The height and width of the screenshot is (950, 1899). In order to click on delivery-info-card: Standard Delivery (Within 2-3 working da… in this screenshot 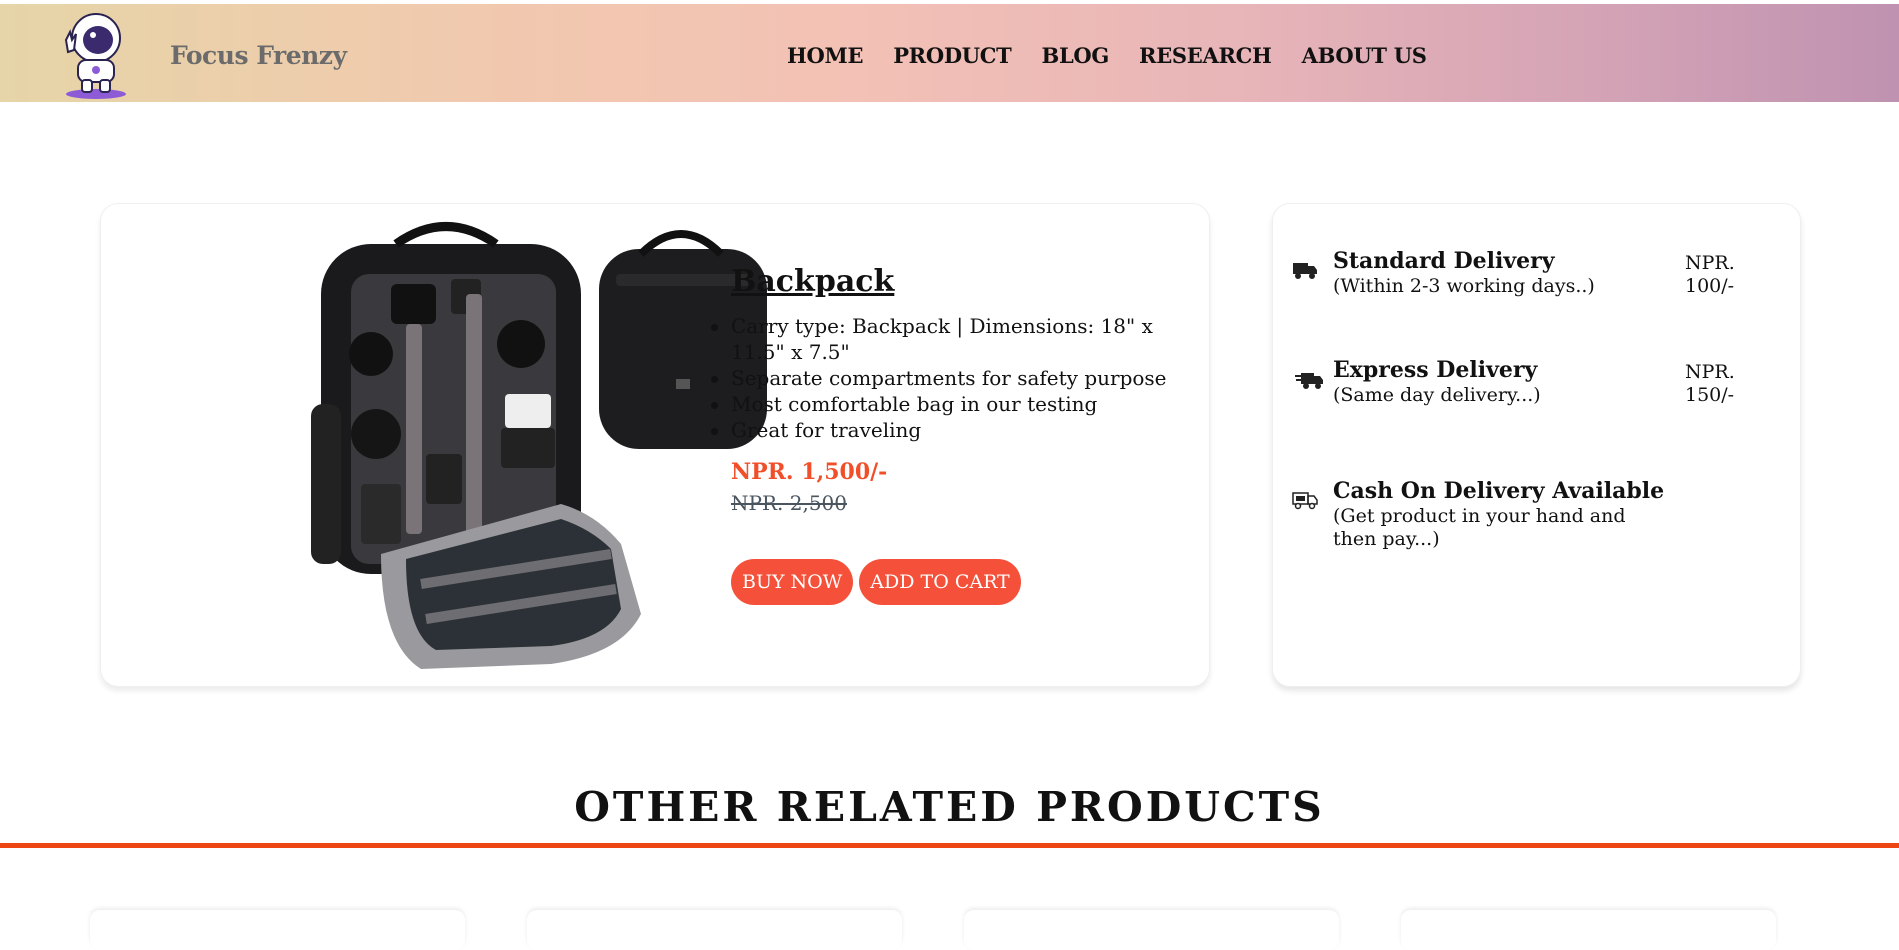, I will do `click(1536, 445)`.